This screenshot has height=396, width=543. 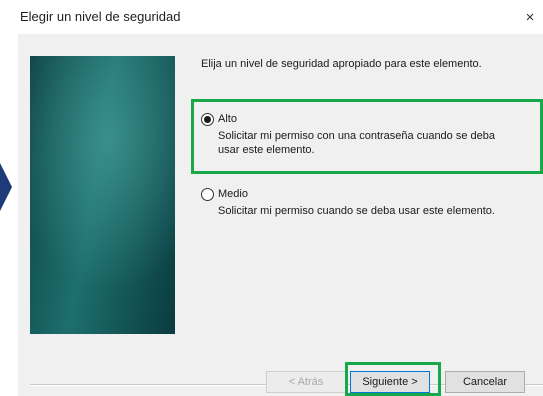 What do you see at coordinates (485, 382) in the screenshot?
I see `cancel-button: Cancelar` at bounding box center [485, 382].